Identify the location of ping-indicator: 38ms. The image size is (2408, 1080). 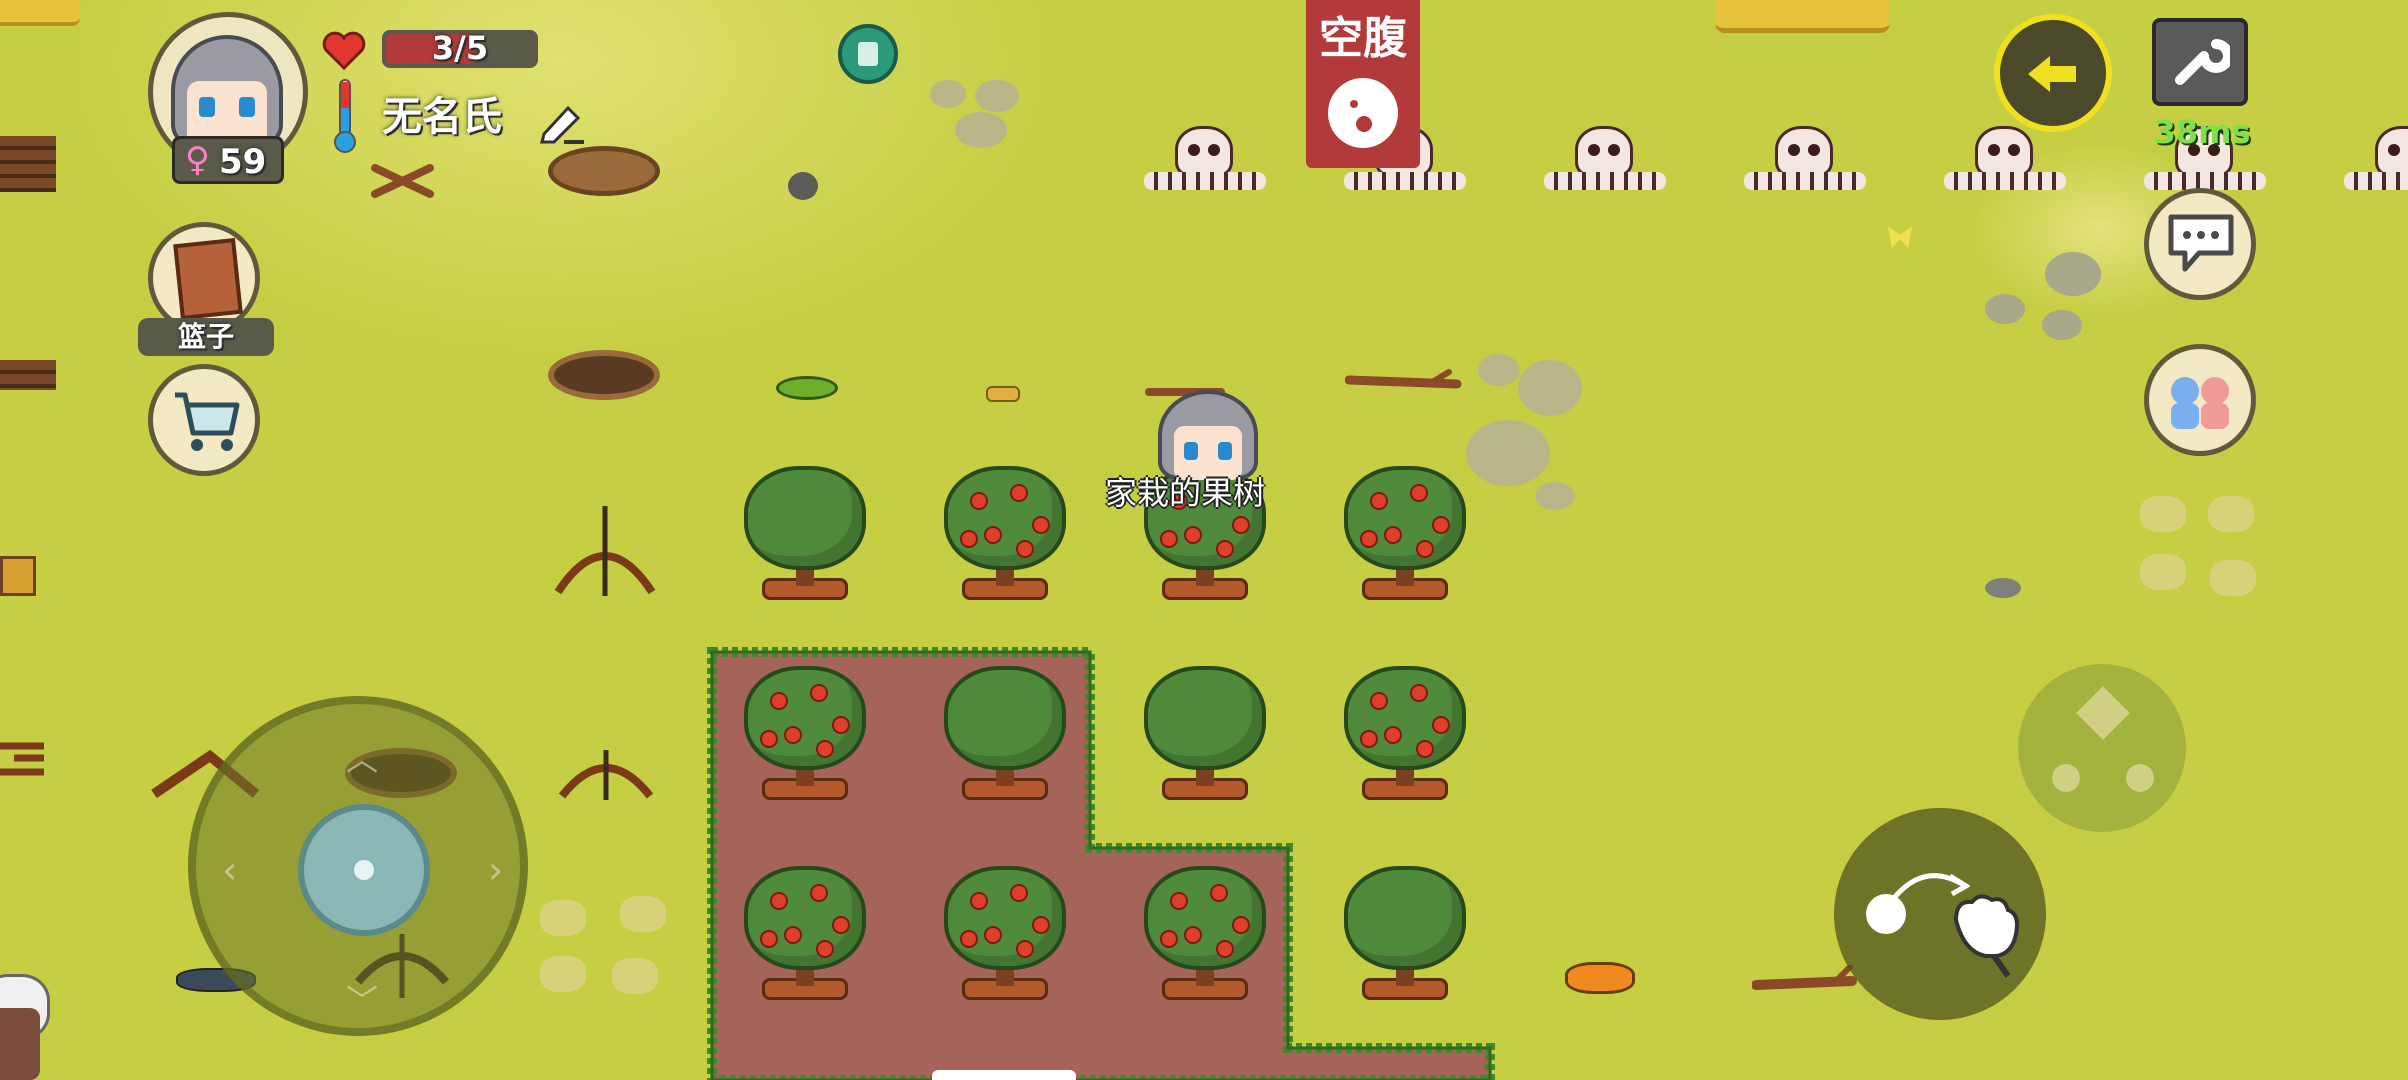
(2202, 132).